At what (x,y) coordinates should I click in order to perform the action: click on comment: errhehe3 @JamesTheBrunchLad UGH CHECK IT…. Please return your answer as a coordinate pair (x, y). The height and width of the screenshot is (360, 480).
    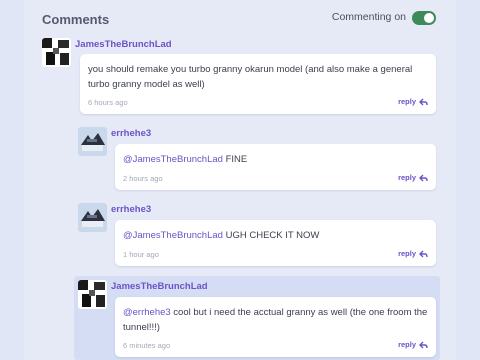
    Looking at the image, I should click on (258, 236).